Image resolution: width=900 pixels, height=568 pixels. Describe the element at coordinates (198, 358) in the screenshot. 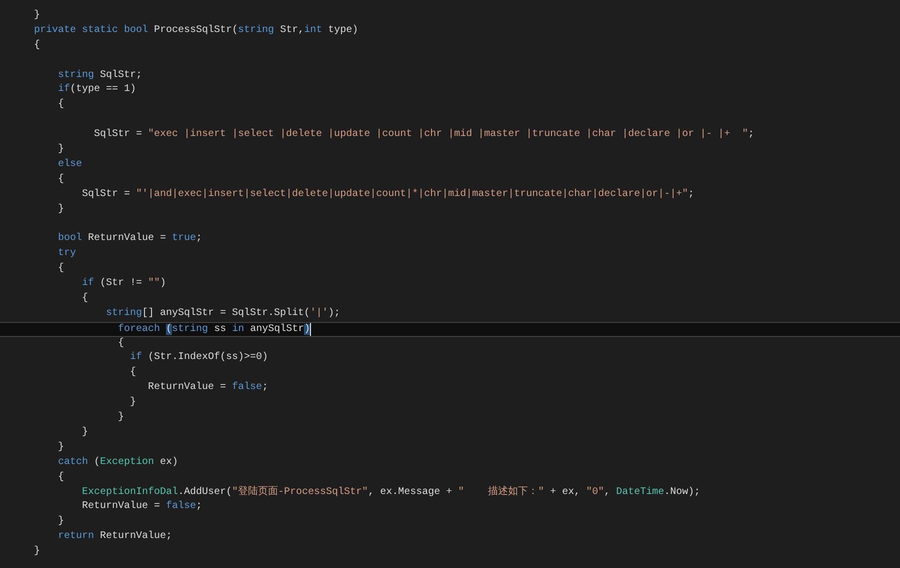

I see `code-line: if (Str.IndexOf(ss)>=0)` at that location.